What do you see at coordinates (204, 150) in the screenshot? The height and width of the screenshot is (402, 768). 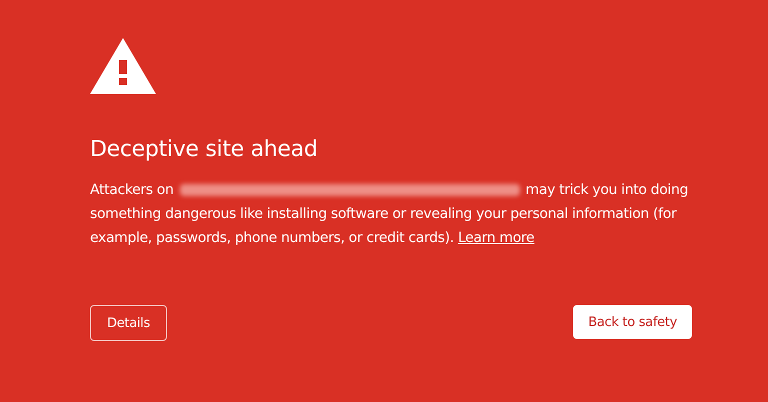 I see `page-heading: Deceptive site ahead` at bounding box center [204, 150].